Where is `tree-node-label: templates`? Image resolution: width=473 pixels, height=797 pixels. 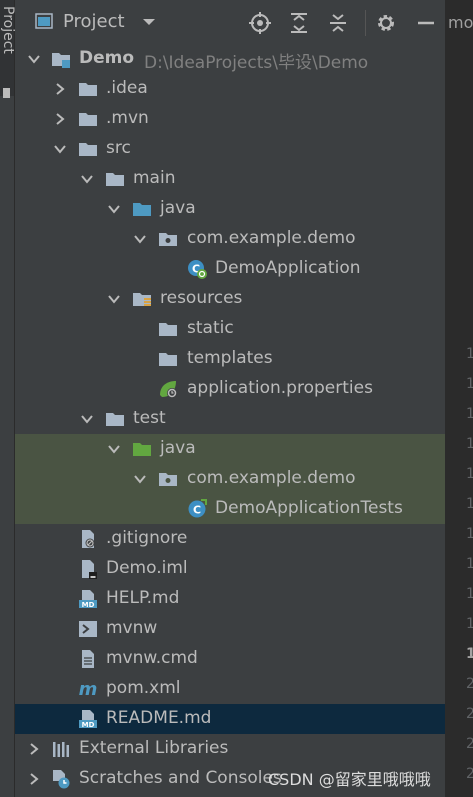
tree-node-label: templates is located at coordinates (230, 358).